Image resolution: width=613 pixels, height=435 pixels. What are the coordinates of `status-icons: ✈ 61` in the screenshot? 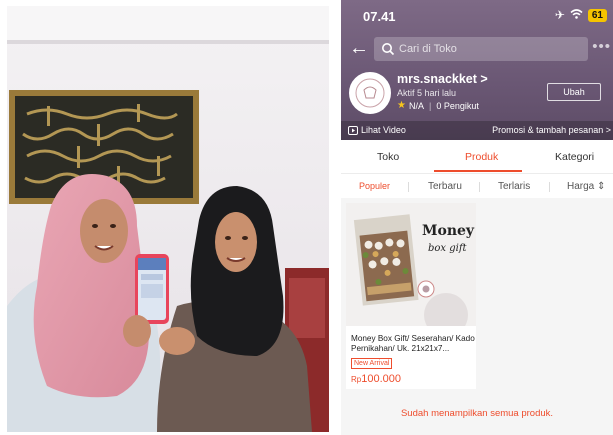 It's located at (581, 15).